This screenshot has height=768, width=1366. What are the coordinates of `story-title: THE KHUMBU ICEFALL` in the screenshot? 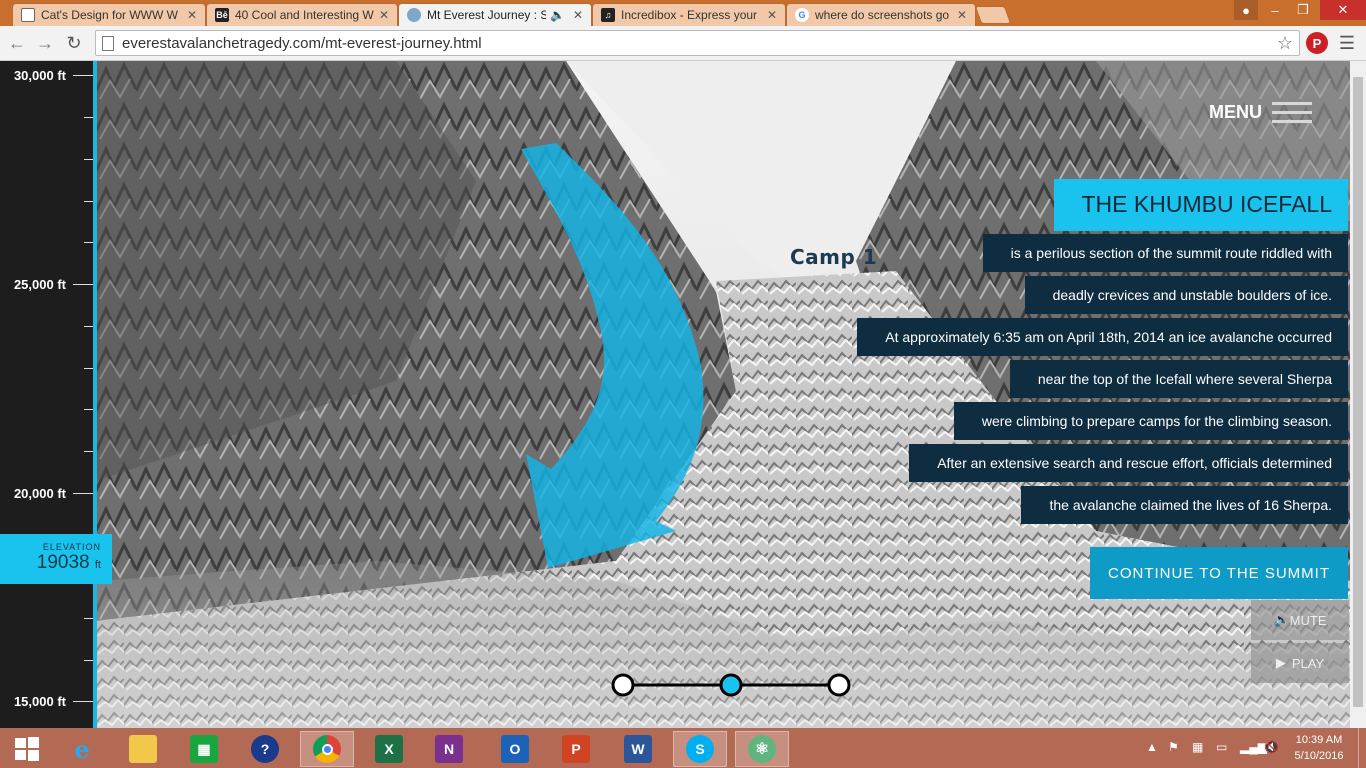 It's located at (1200, 205).